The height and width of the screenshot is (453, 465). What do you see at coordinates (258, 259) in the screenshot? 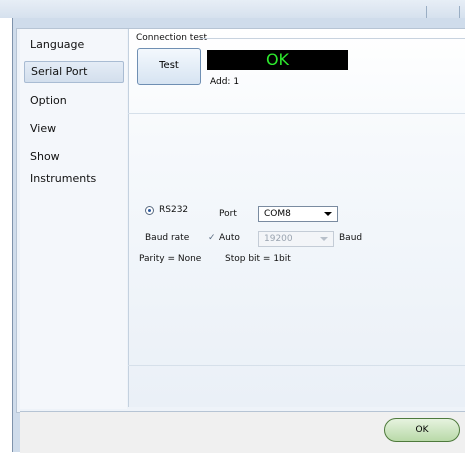
I see `stop-bit-label: Stop bit = 1bit` at bounding box center [258, 259].